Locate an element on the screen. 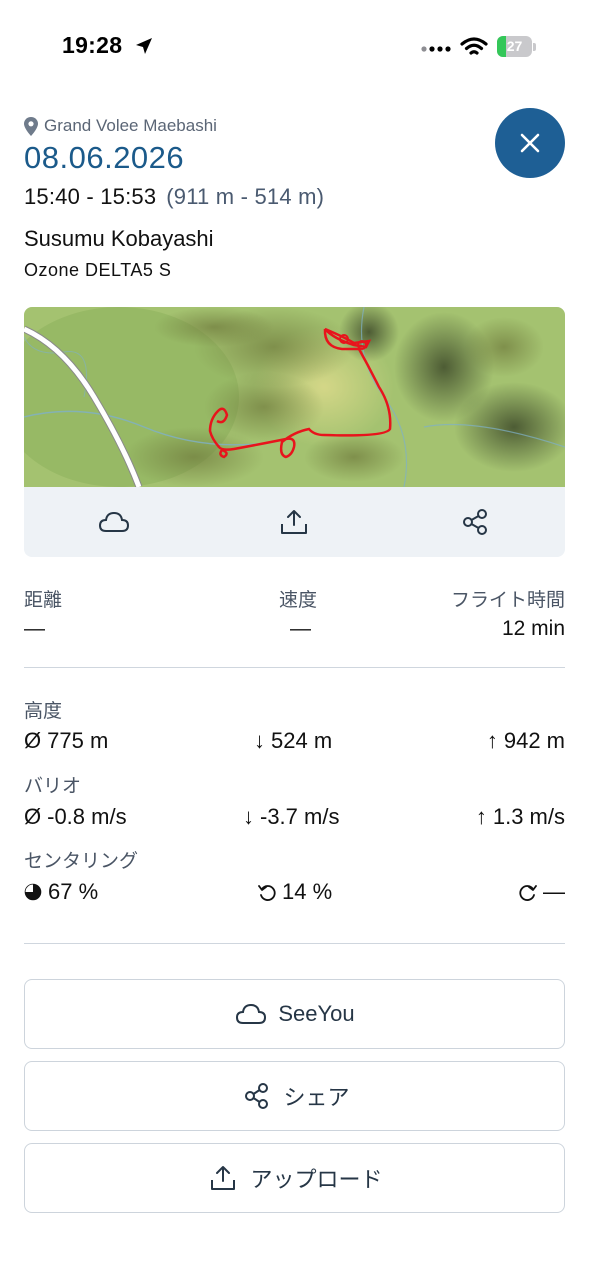 Image resolution: width=589 pixels, height=1280 pixels. map-upload-button is located at coordinates (294, 522).